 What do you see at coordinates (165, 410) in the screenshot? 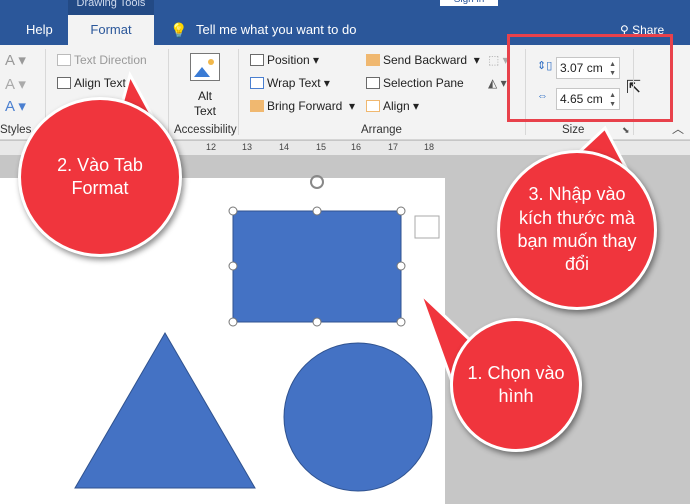
I see `triangle-shape` at bounding box center [165, 410].